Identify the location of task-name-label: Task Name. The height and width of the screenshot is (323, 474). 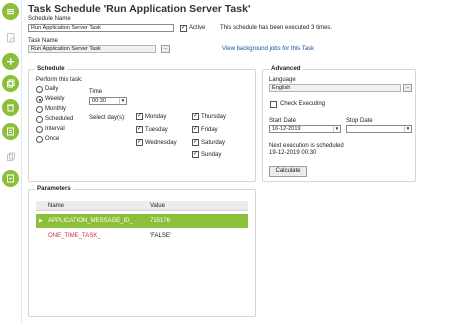
(43, 41).